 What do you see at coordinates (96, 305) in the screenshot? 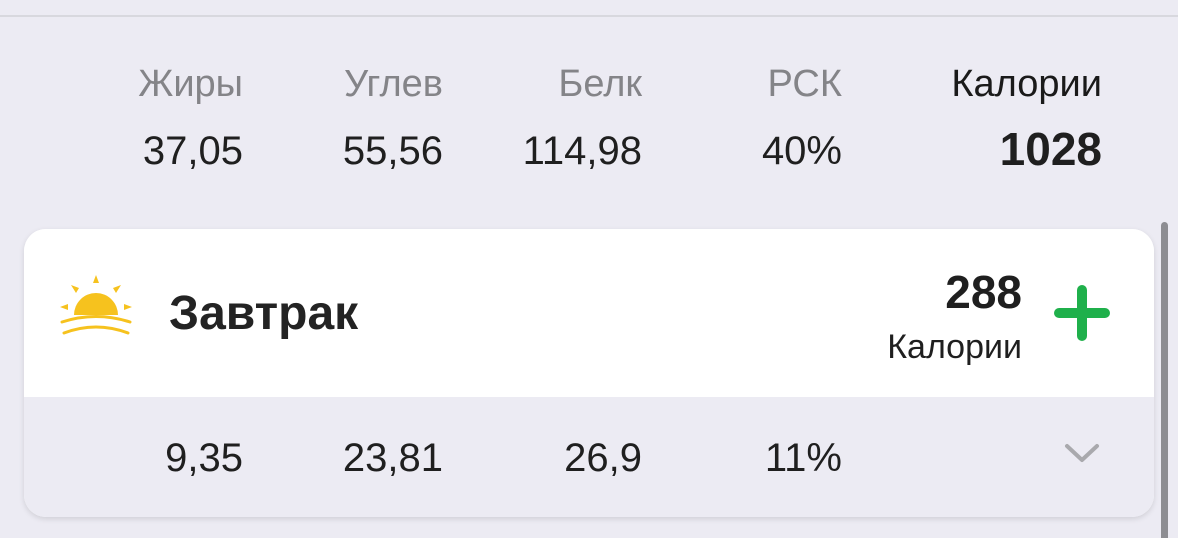
I see `sunrise-icon` at bounding box center [96, 305].